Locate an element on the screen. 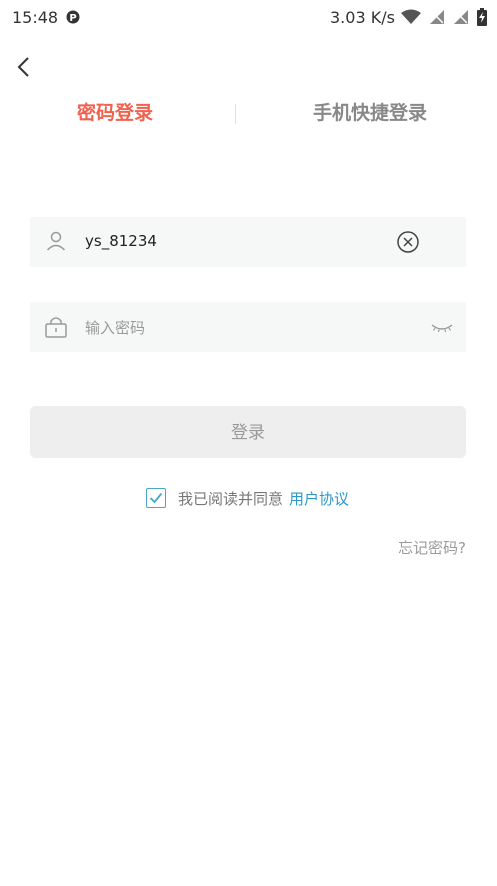  battery-charging-icon is located at coordinates (482, 19).